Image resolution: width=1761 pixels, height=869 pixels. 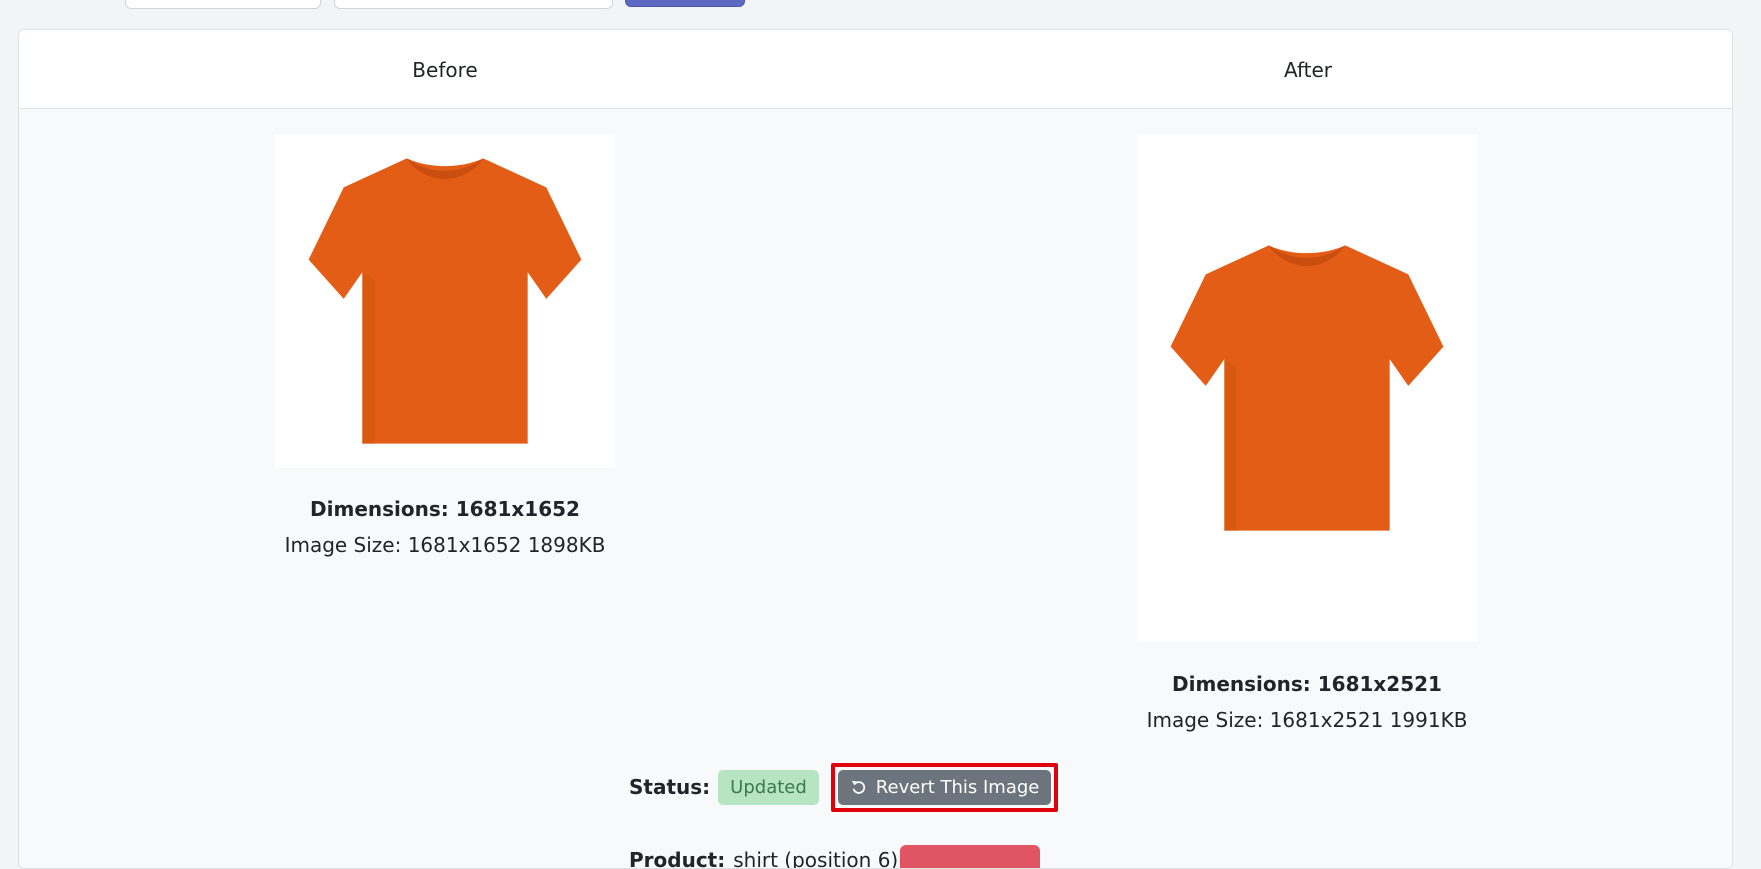 What do you see at coordinates (670, 787) in the screenshot?
I see `status-label: Status:` at bounding box center [670, 787].